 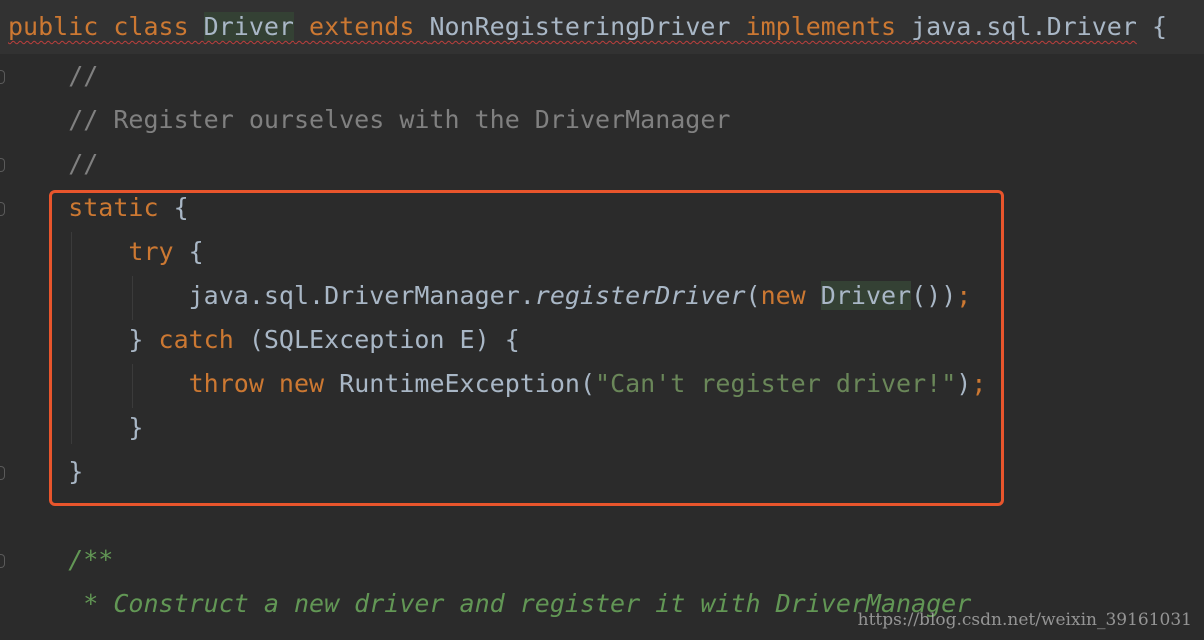 What do you see at coordinates (361, 26) in the screenshot?
I see `code-token: extends` at bounding box center [361, 26].